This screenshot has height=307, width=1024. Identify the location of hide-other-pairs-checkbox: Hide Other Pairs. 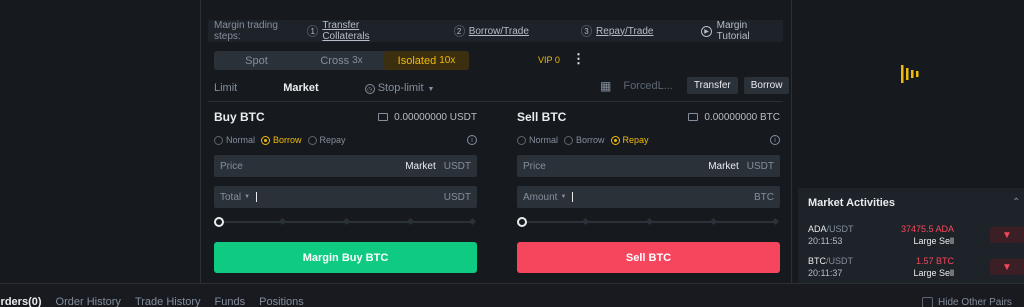
(967, 302).